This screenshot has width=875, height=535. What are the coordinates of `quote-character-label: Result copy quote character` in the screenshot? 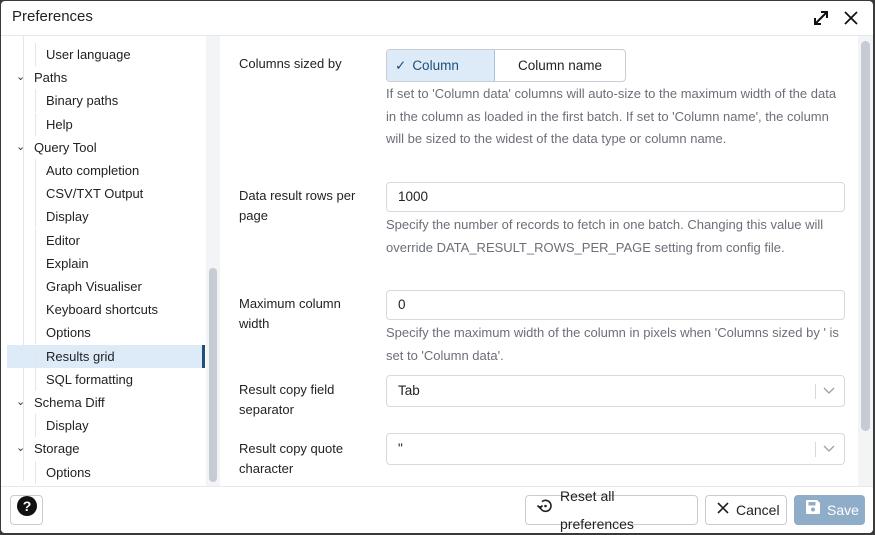 It's located at (291, 458).